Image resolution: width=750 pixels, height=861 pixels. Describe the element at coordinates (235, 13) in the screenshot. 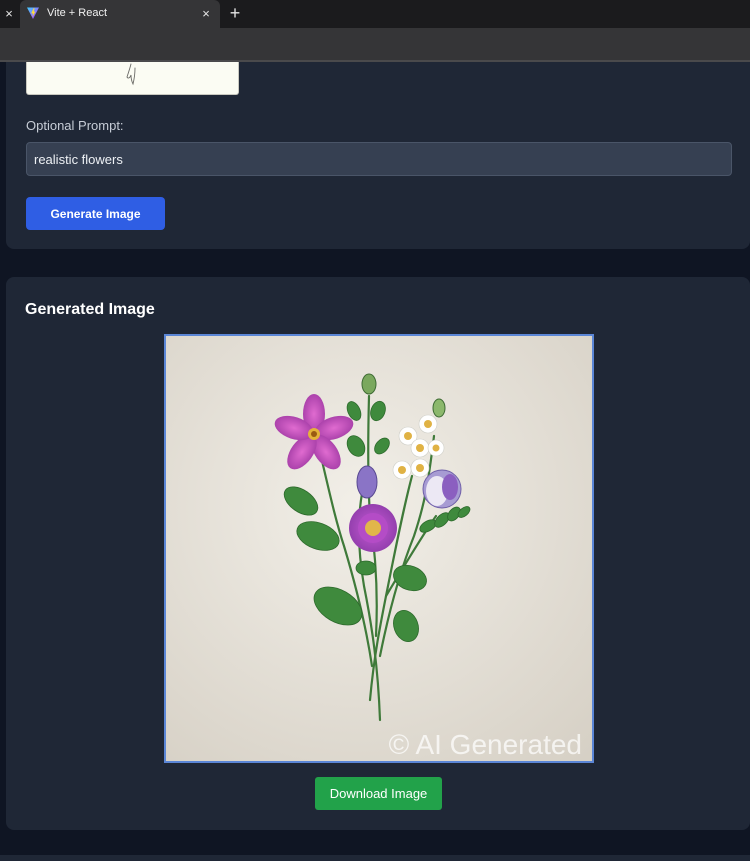

I see `new-tab-button: +` at that location.